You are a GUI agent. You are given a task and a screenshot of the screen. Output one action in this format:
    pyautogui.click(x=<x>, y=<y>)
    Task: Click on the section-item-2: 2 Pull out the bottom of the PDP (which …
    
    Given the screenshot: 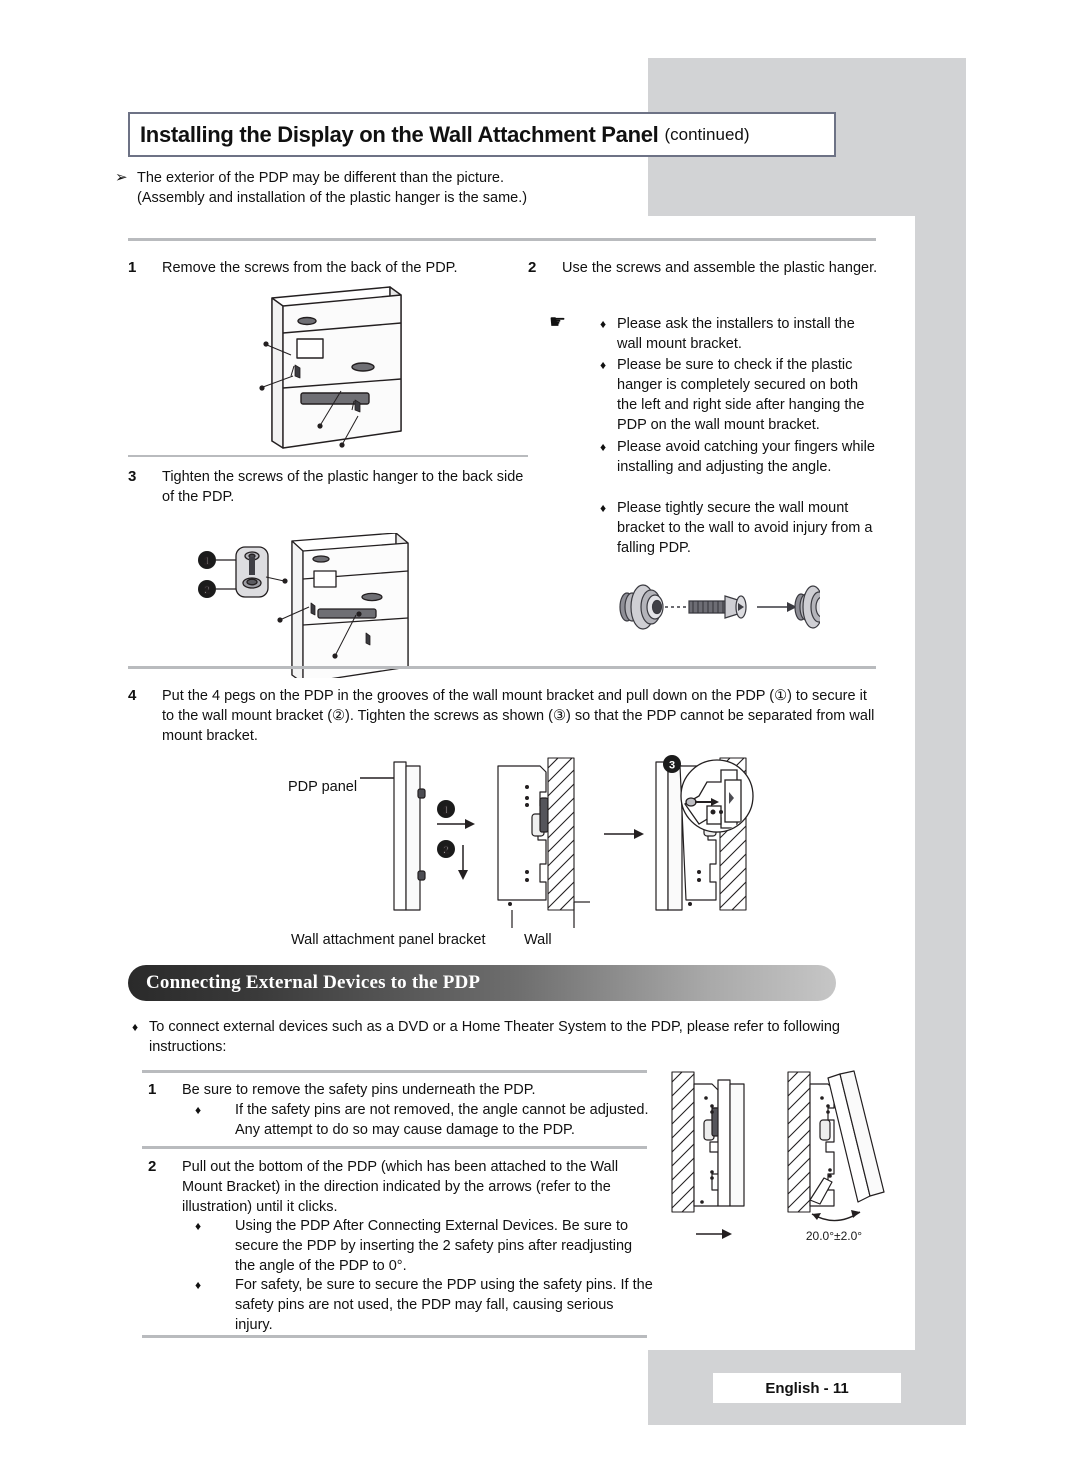 What is the action you would take?
    pyautogui.click(x=400, y=1187)
    